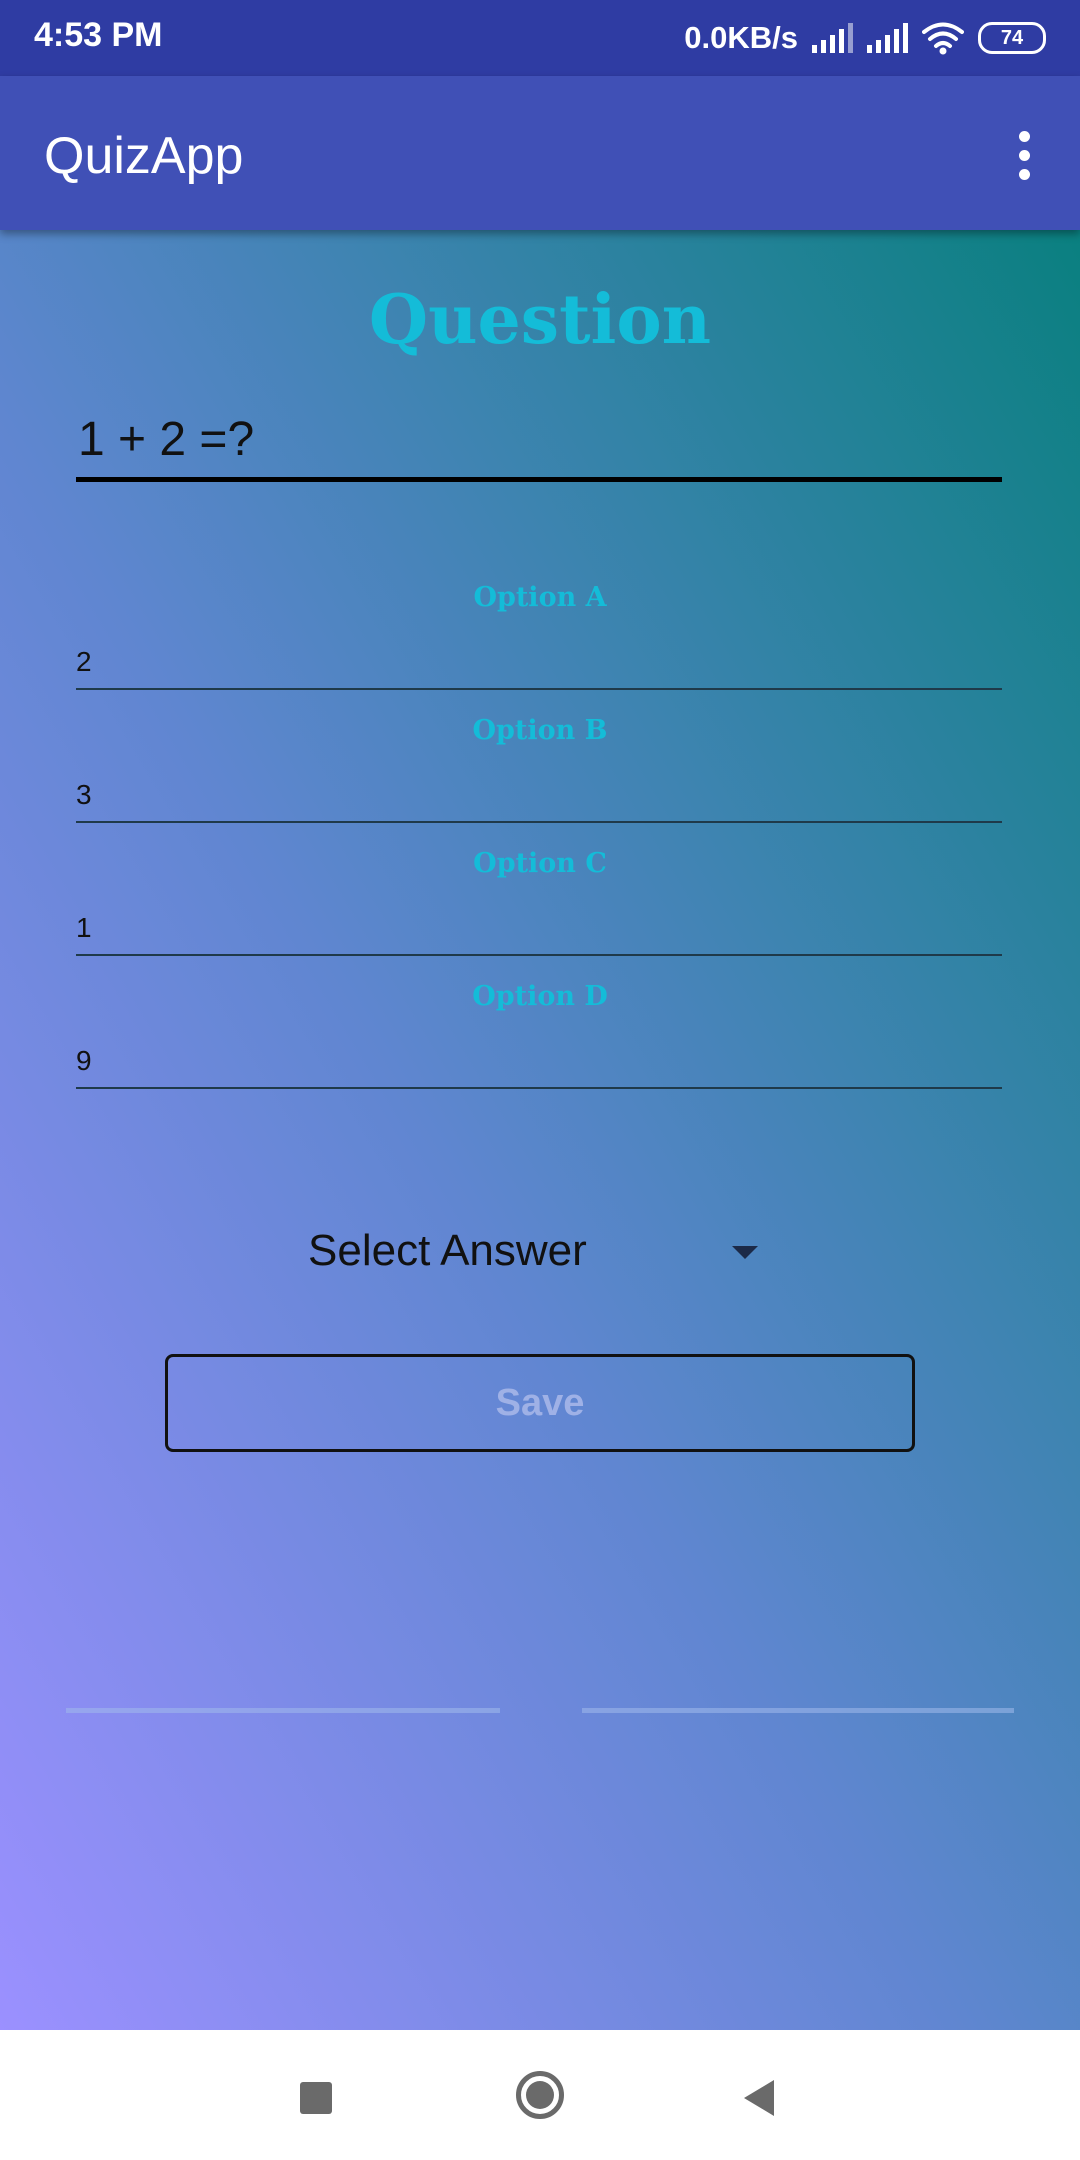 This screenshot has width=1080, height=2160. Describe the element at coordinates (943, 38) in the screenshot. I see `wifi-icon` at that location.